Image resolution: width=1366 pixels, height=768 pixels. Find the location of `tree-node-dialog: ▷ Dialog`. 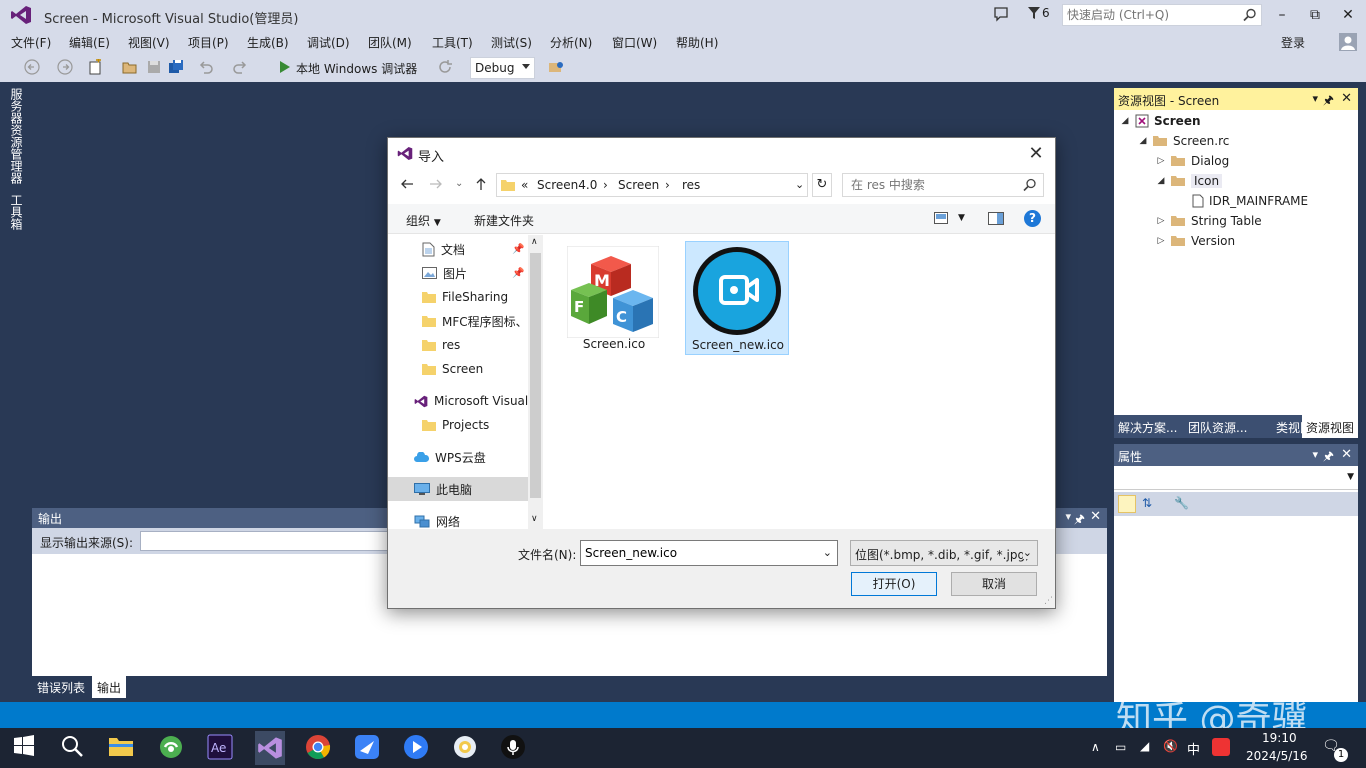

tree-node-dialog: ▷ Dialog is located at coordinates (1193, 161).